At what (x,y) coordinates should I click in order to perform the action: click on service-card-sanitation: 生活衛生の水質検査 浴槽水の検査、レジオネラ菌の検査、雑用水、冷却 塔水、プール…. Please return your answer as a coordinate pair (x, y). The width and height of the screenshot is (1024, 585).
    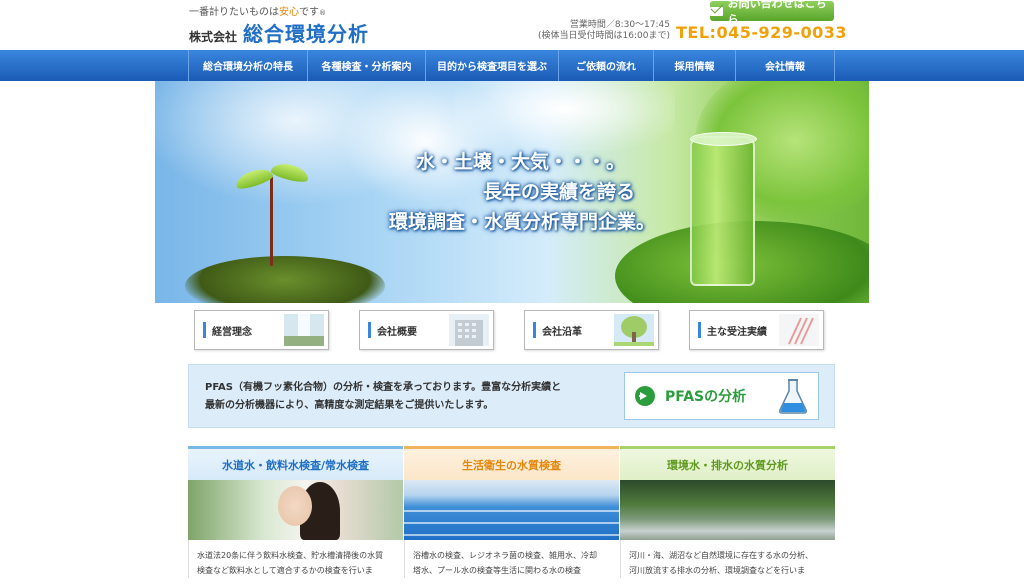
    Looking at the image, I should click on (511, 515).